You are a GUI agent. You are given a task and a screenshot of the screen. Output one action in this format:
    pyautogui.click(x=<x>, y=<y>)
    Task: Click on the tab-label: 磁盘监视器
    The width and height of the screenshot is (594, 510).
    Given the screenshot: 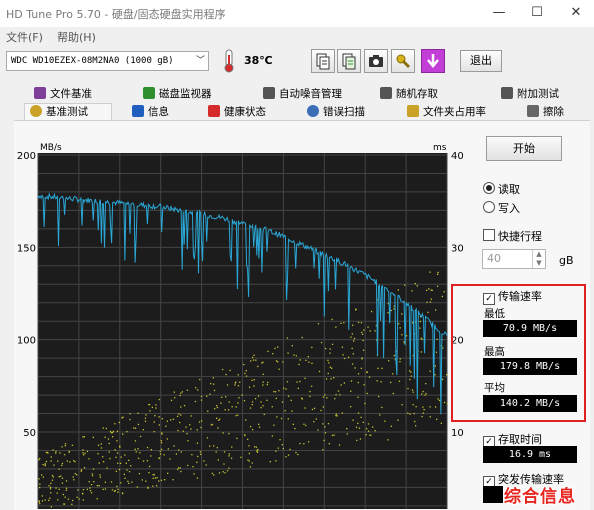 What is the action you would take?
    pyautogui.click(x=185, y=94)
    